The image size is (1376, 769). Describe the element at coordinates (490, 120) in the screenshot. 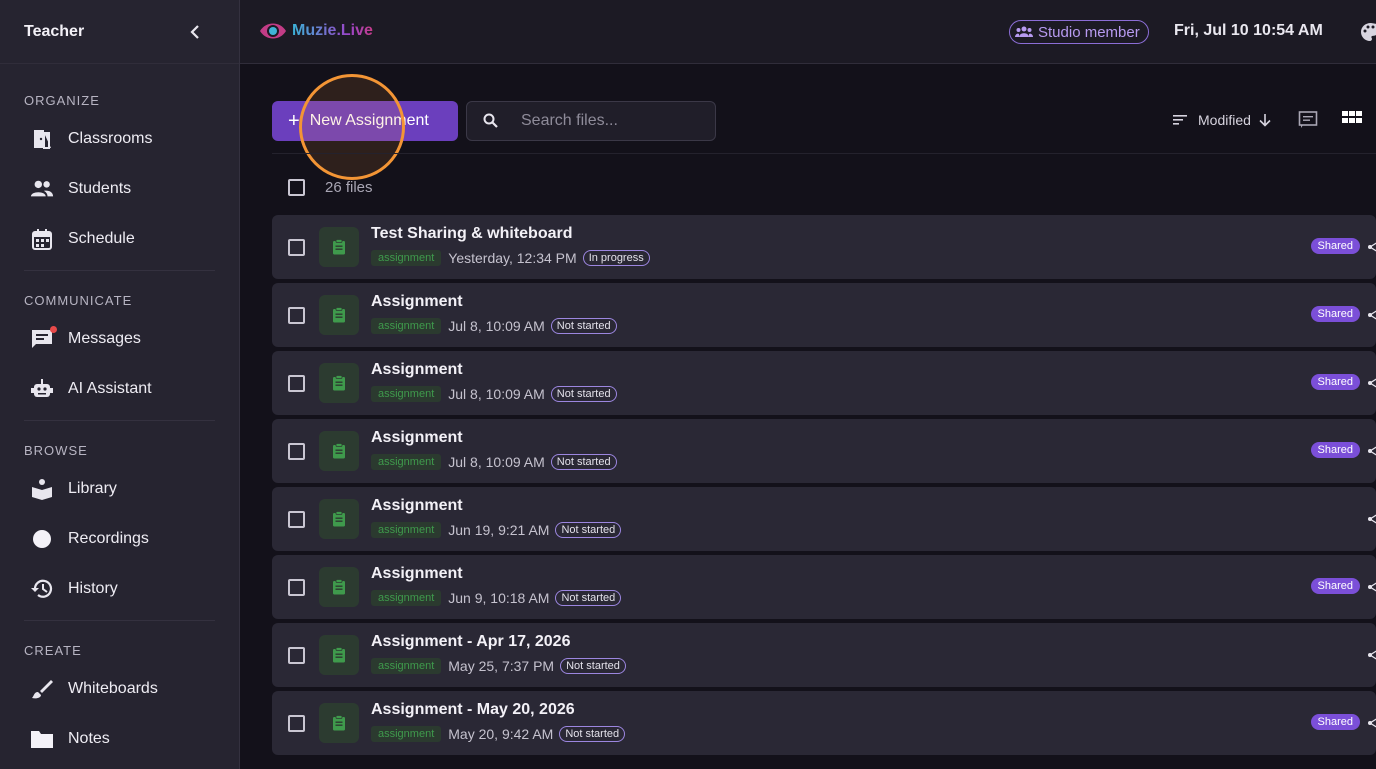

I see `search-icon` at that location.